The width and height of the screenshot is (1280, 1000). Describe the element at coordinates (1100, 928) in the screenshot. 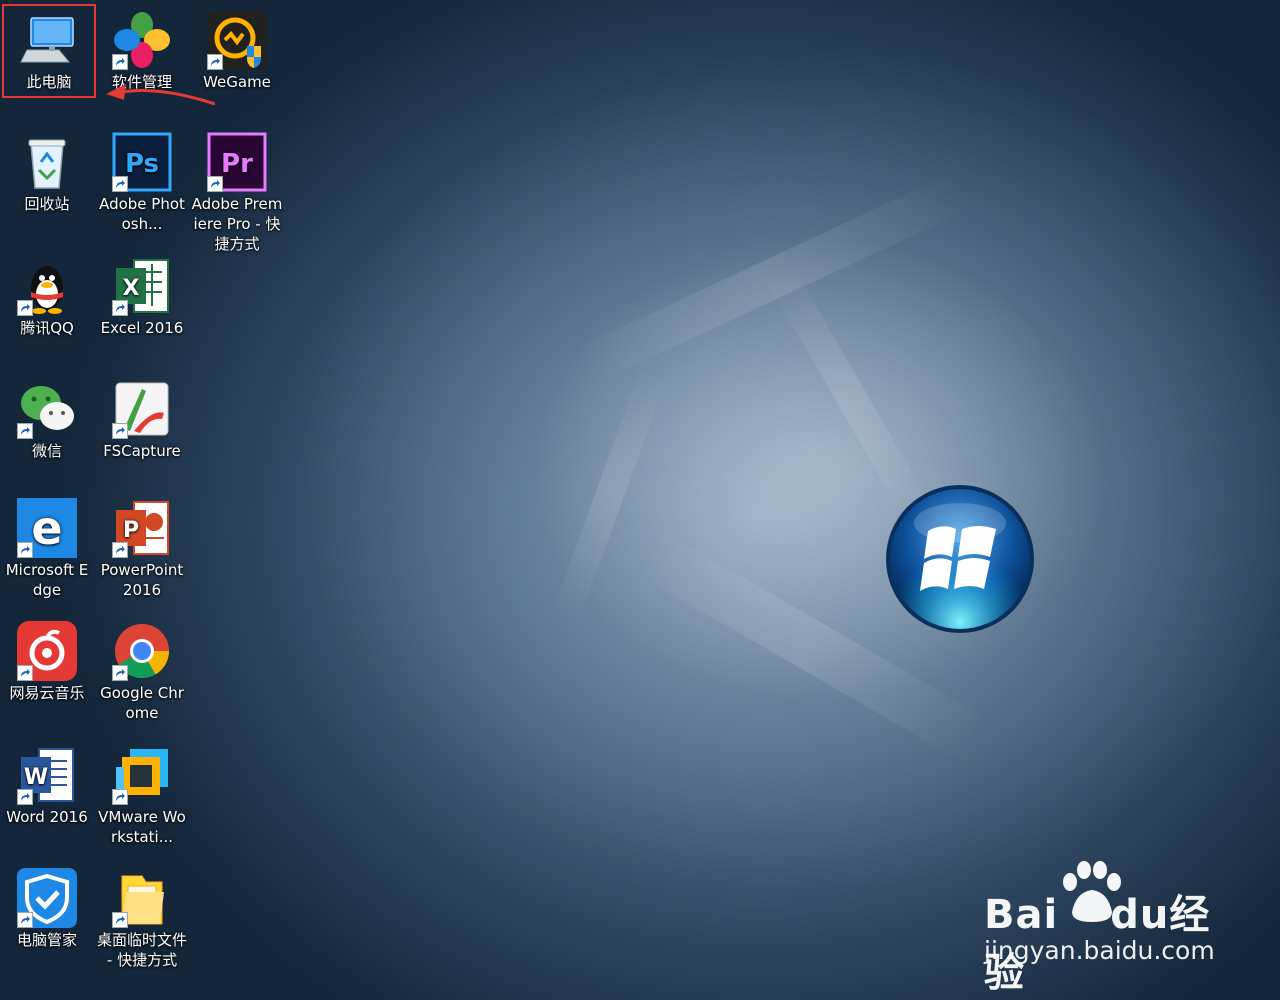

I see `baidu-watermark: Bai du经验 jingyan.baidu.com` at that location.